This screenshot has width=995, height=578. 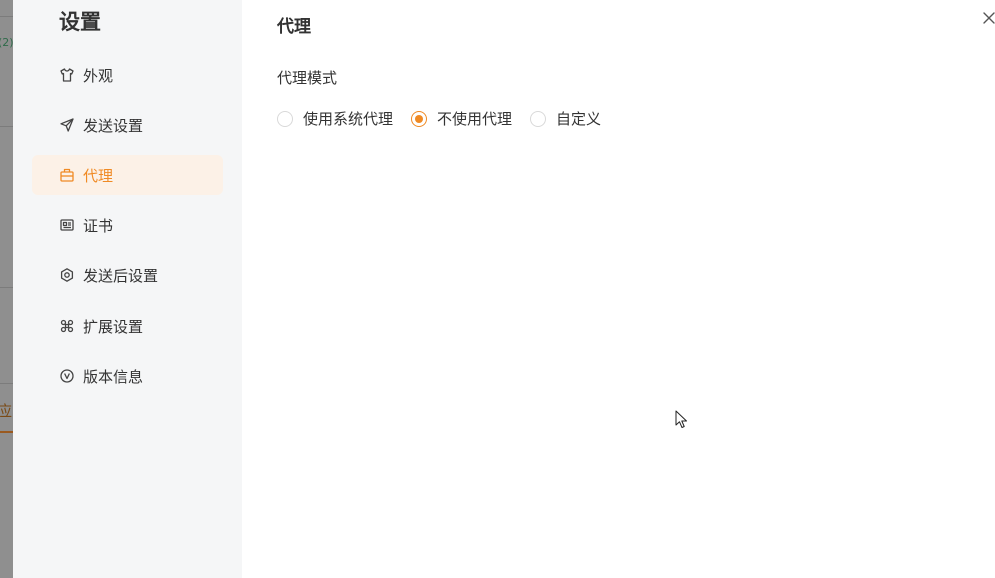 I want to click on radio-label: 自定义, so click(x=579, y=119).